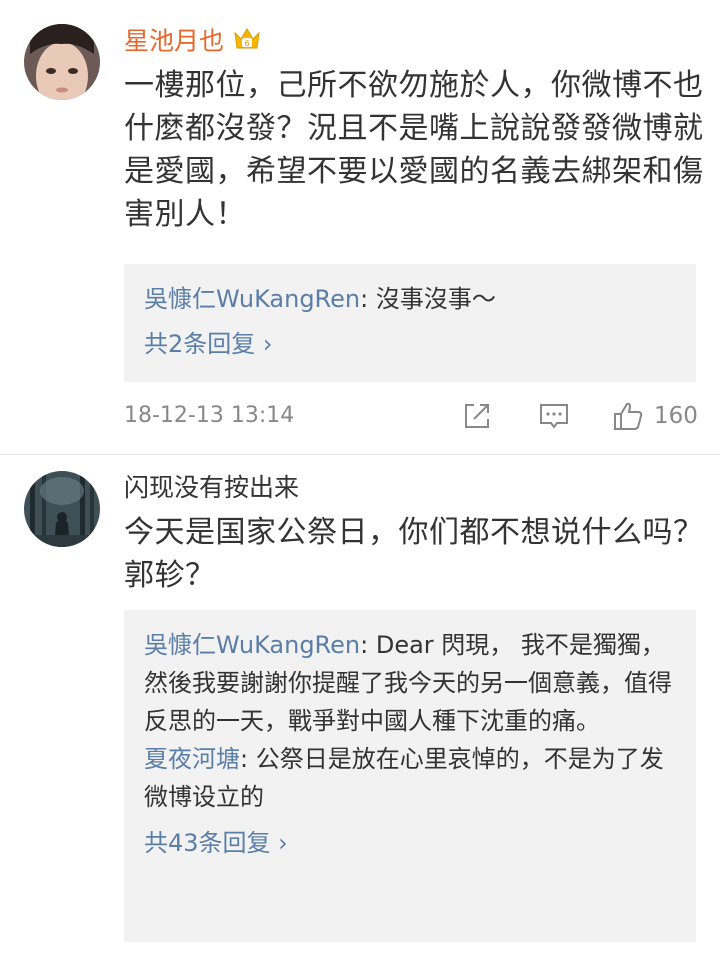 The height and width of the screenshot is (960, 720). I want to click on share-icon, so click(477, 416).